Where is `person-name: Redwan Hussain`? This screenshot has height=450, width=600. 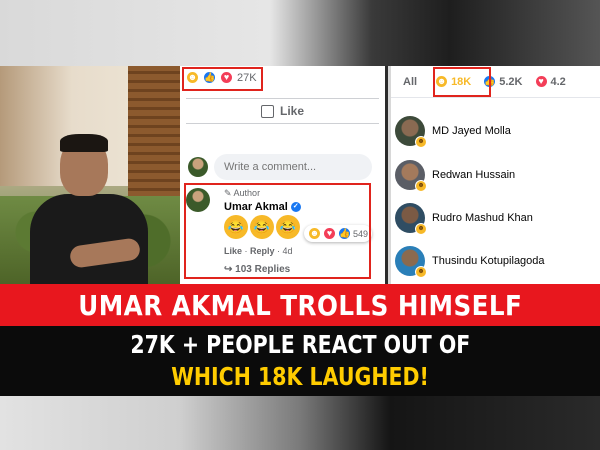 person-name: Redwan Hussain is located at coordinates (474, 175).